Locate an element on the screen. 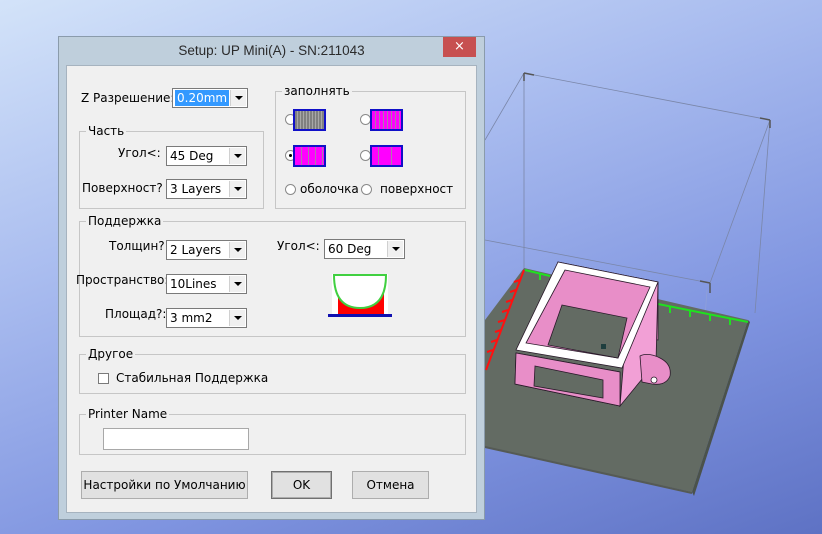 The image size is (822, 534). other-group: Другое Стабильная Поддержка is located at coordinates (272, 370).